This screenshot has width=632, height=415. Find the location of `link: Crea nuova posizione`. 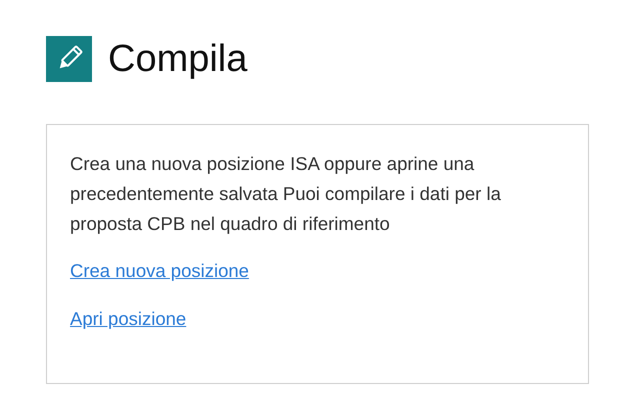

link: Crea nuova posizione is located at coordinates (159, 271).